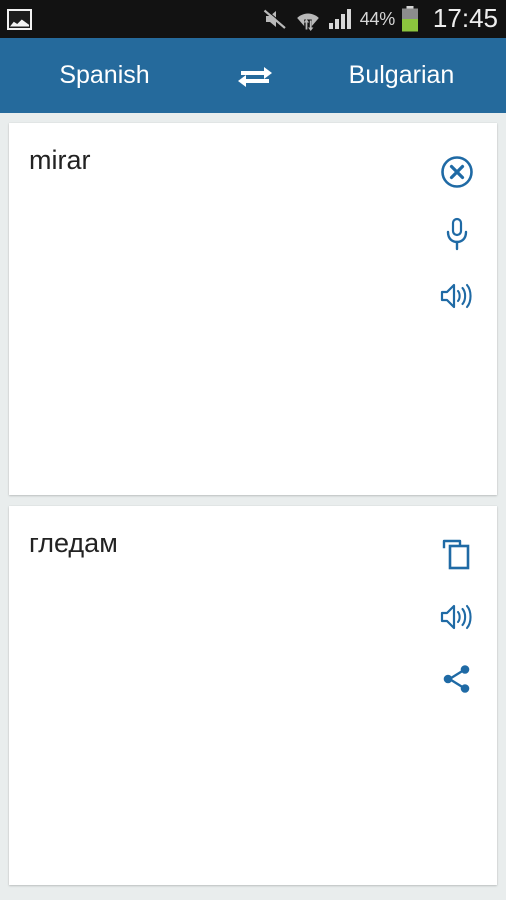 The width and height of the screenshot is (506, 900). What do you see at coordinates (377, 18) in the screenshot?
I see `battery-percent-label: 44%` at bounding box center [377, 18].